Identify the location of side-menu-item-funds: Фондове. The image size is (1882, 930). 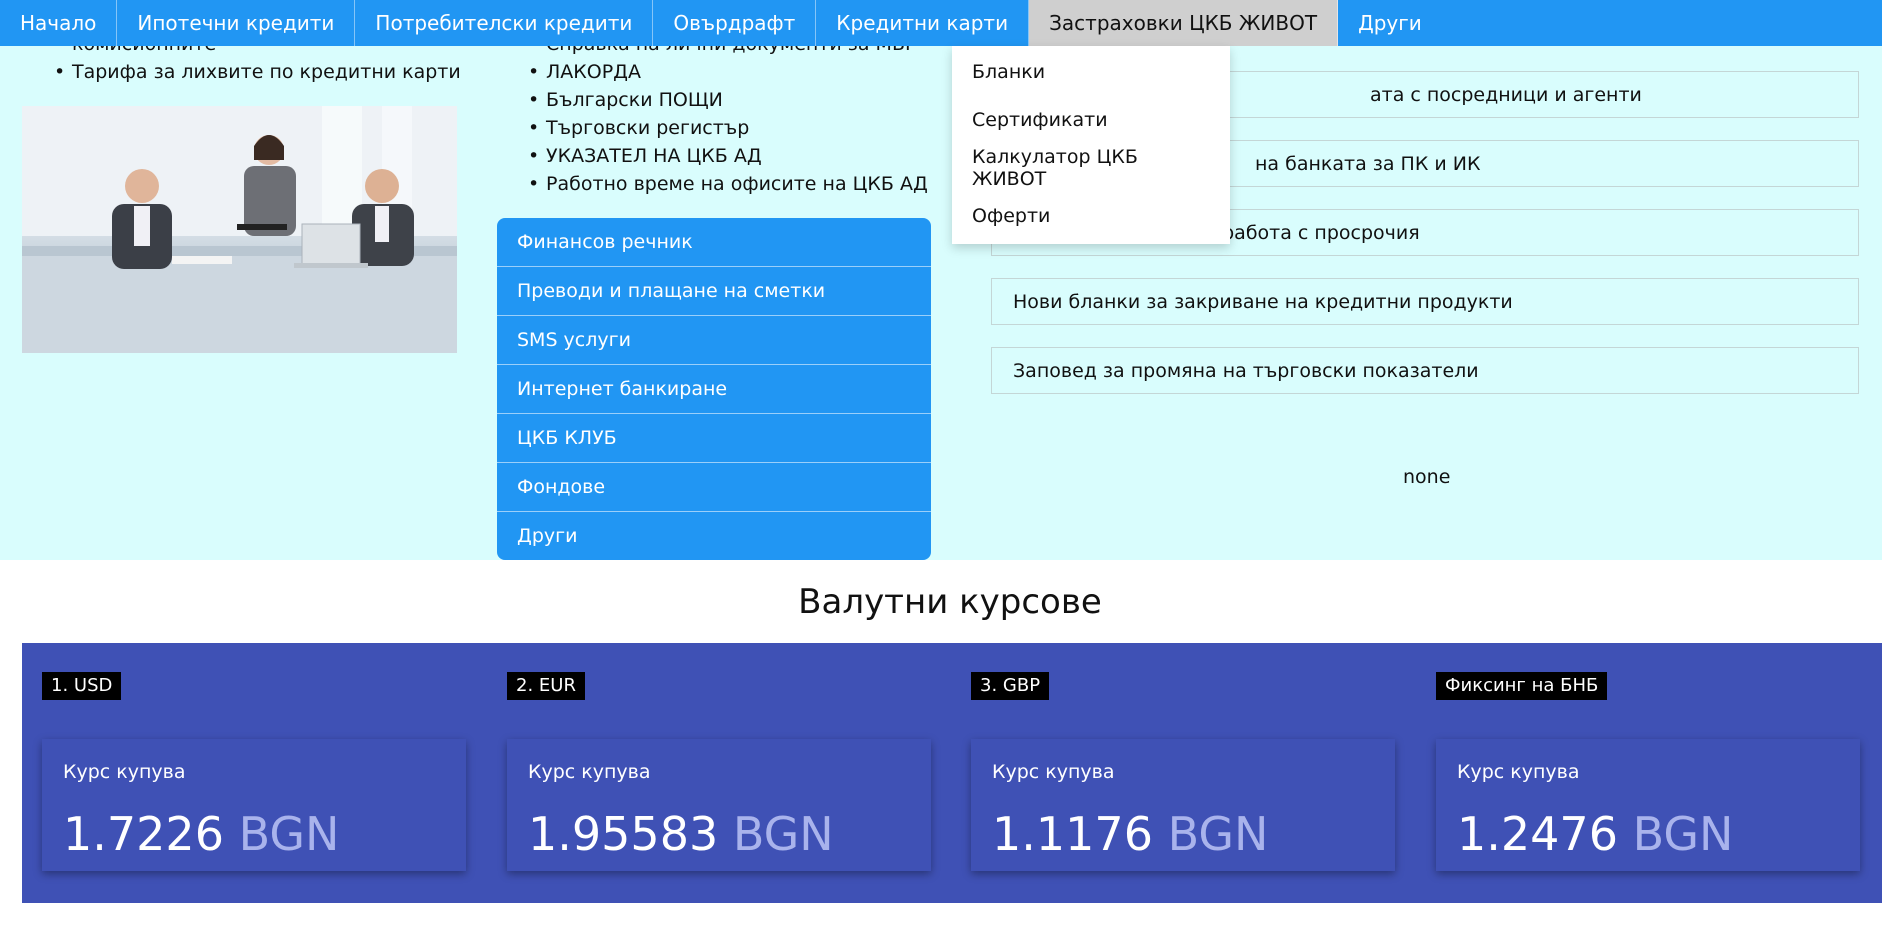
(714, 487).